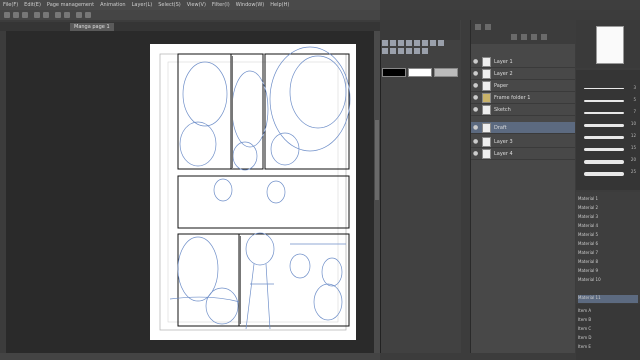 The image size is (640, 360). Describe the element at coordinates (523, 62) in the screenshot. I see `layer-item: ● Layer 1` at that location.